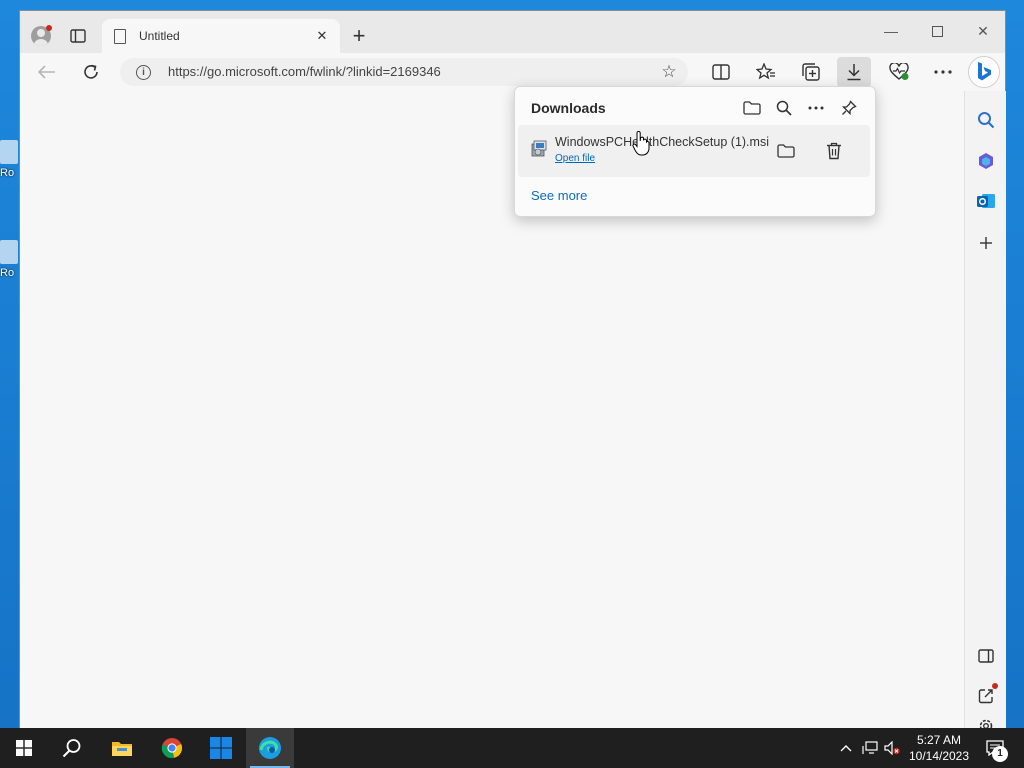  What do you see at coordinates (120, 36) in the screenshot?
I see `page-icon` at bounding box center [120, 36].